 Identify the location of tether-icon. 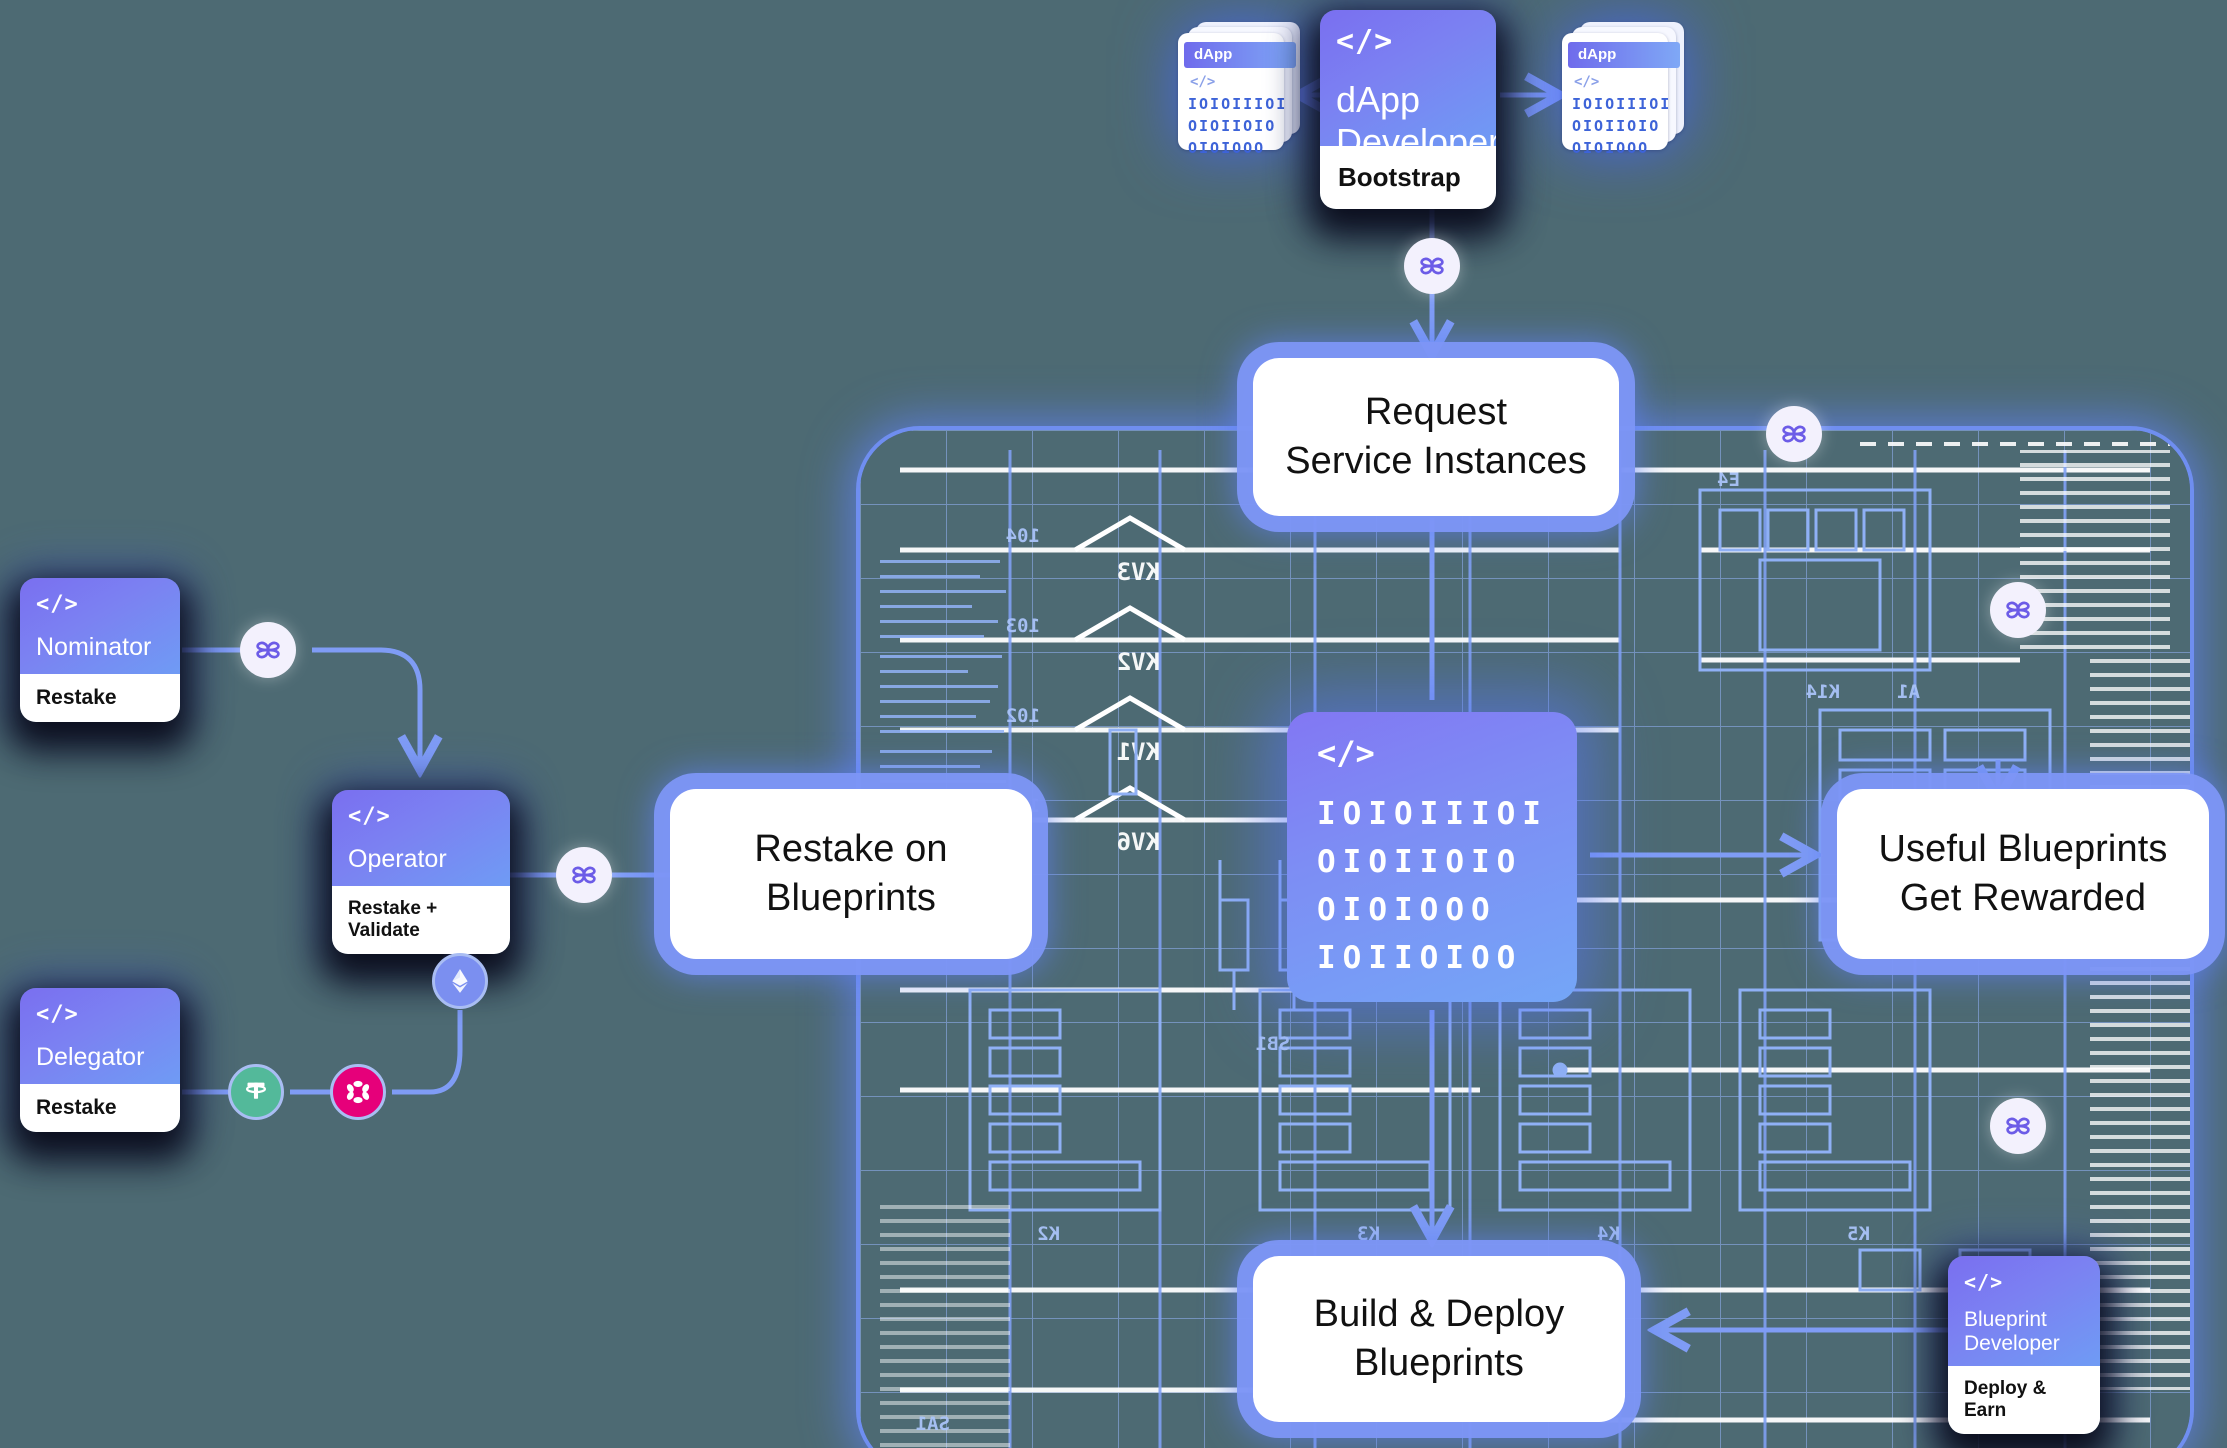
(256, 1090).